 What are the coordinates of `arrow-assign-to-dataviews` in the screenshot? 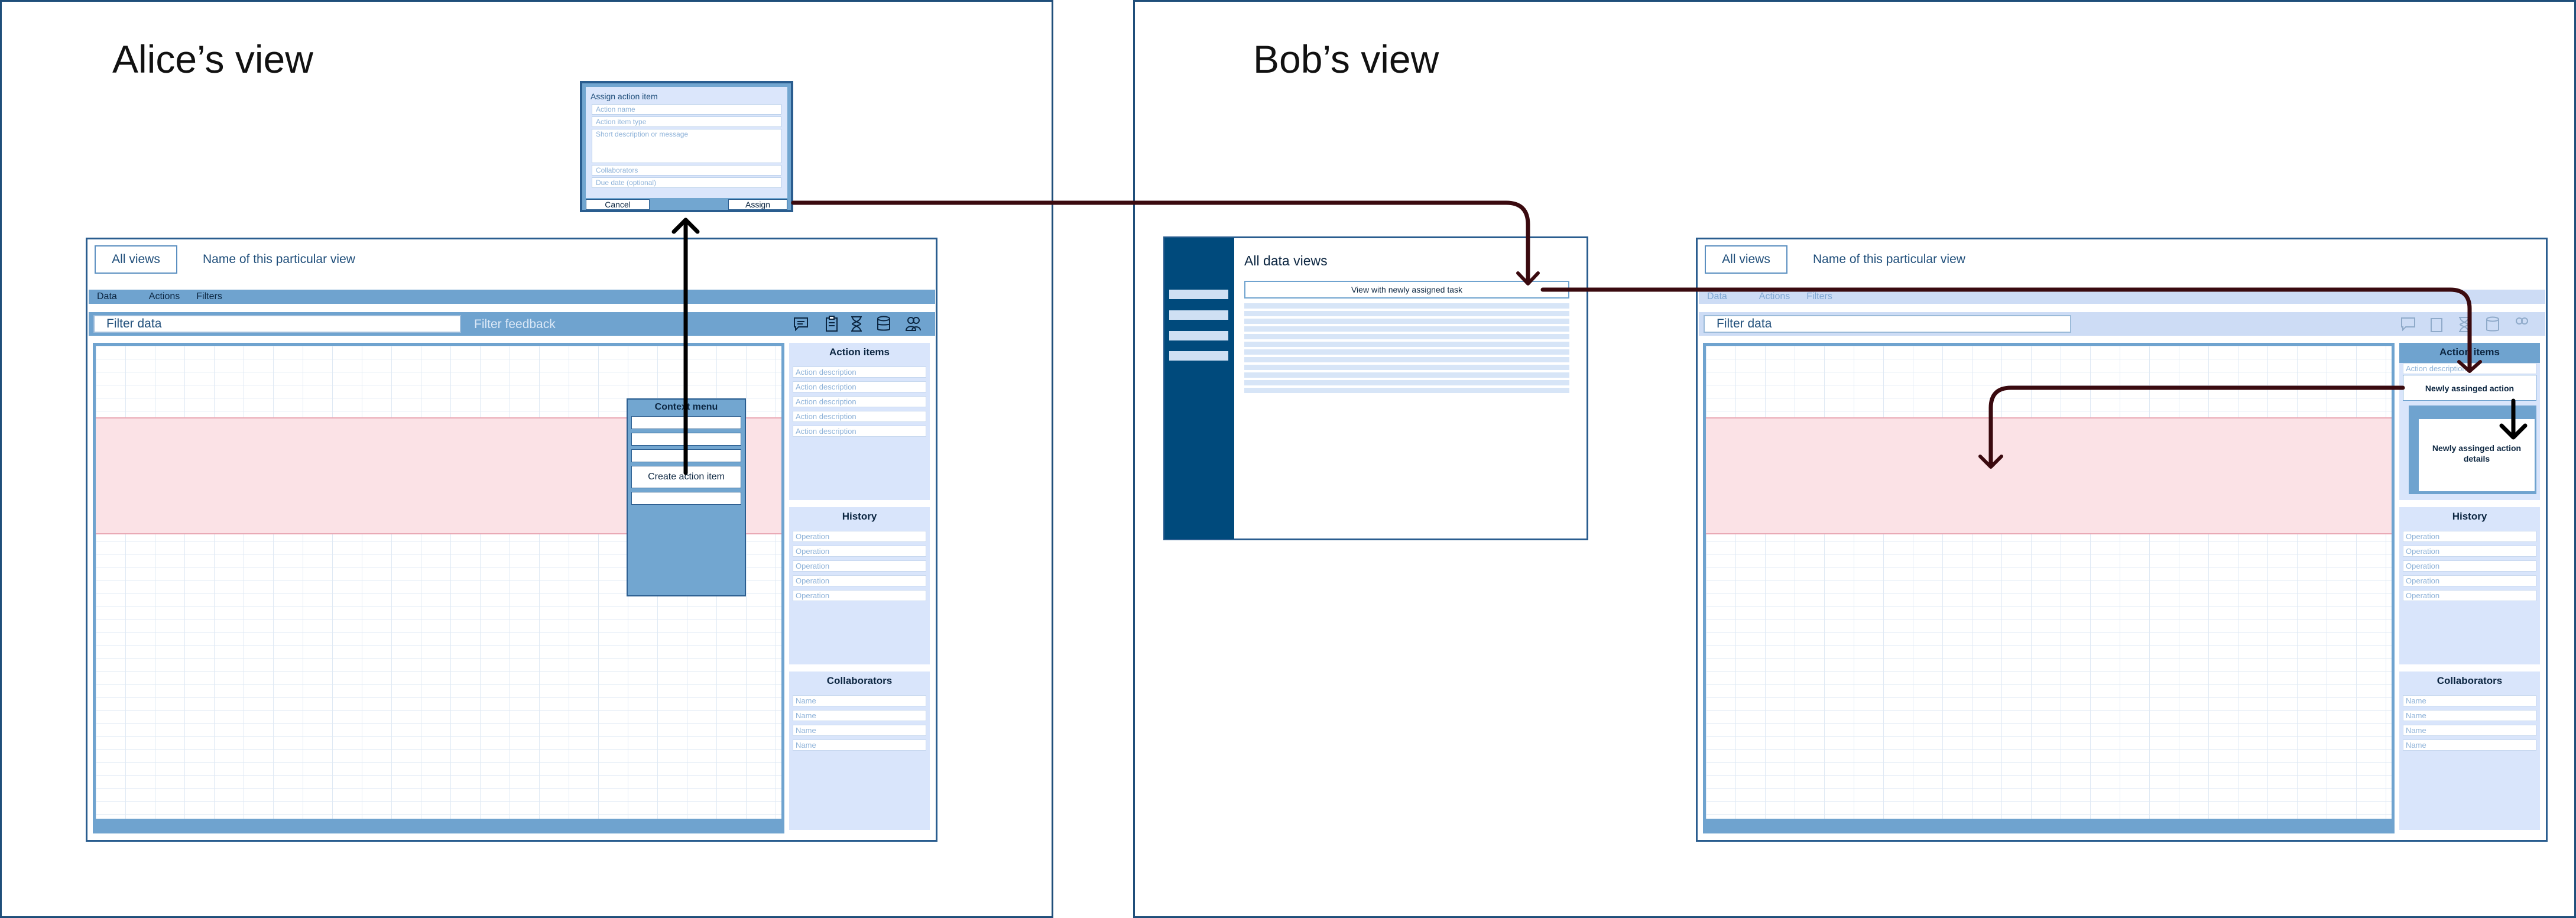 It's located at (1160, 242).